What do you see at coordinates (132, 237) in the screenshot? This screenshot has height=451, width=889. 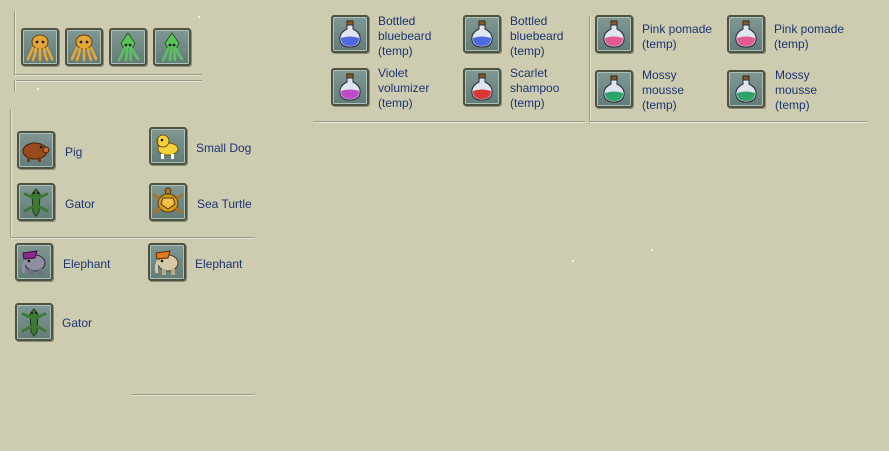 I see `divider-pets` at bounding box center [132, 237].